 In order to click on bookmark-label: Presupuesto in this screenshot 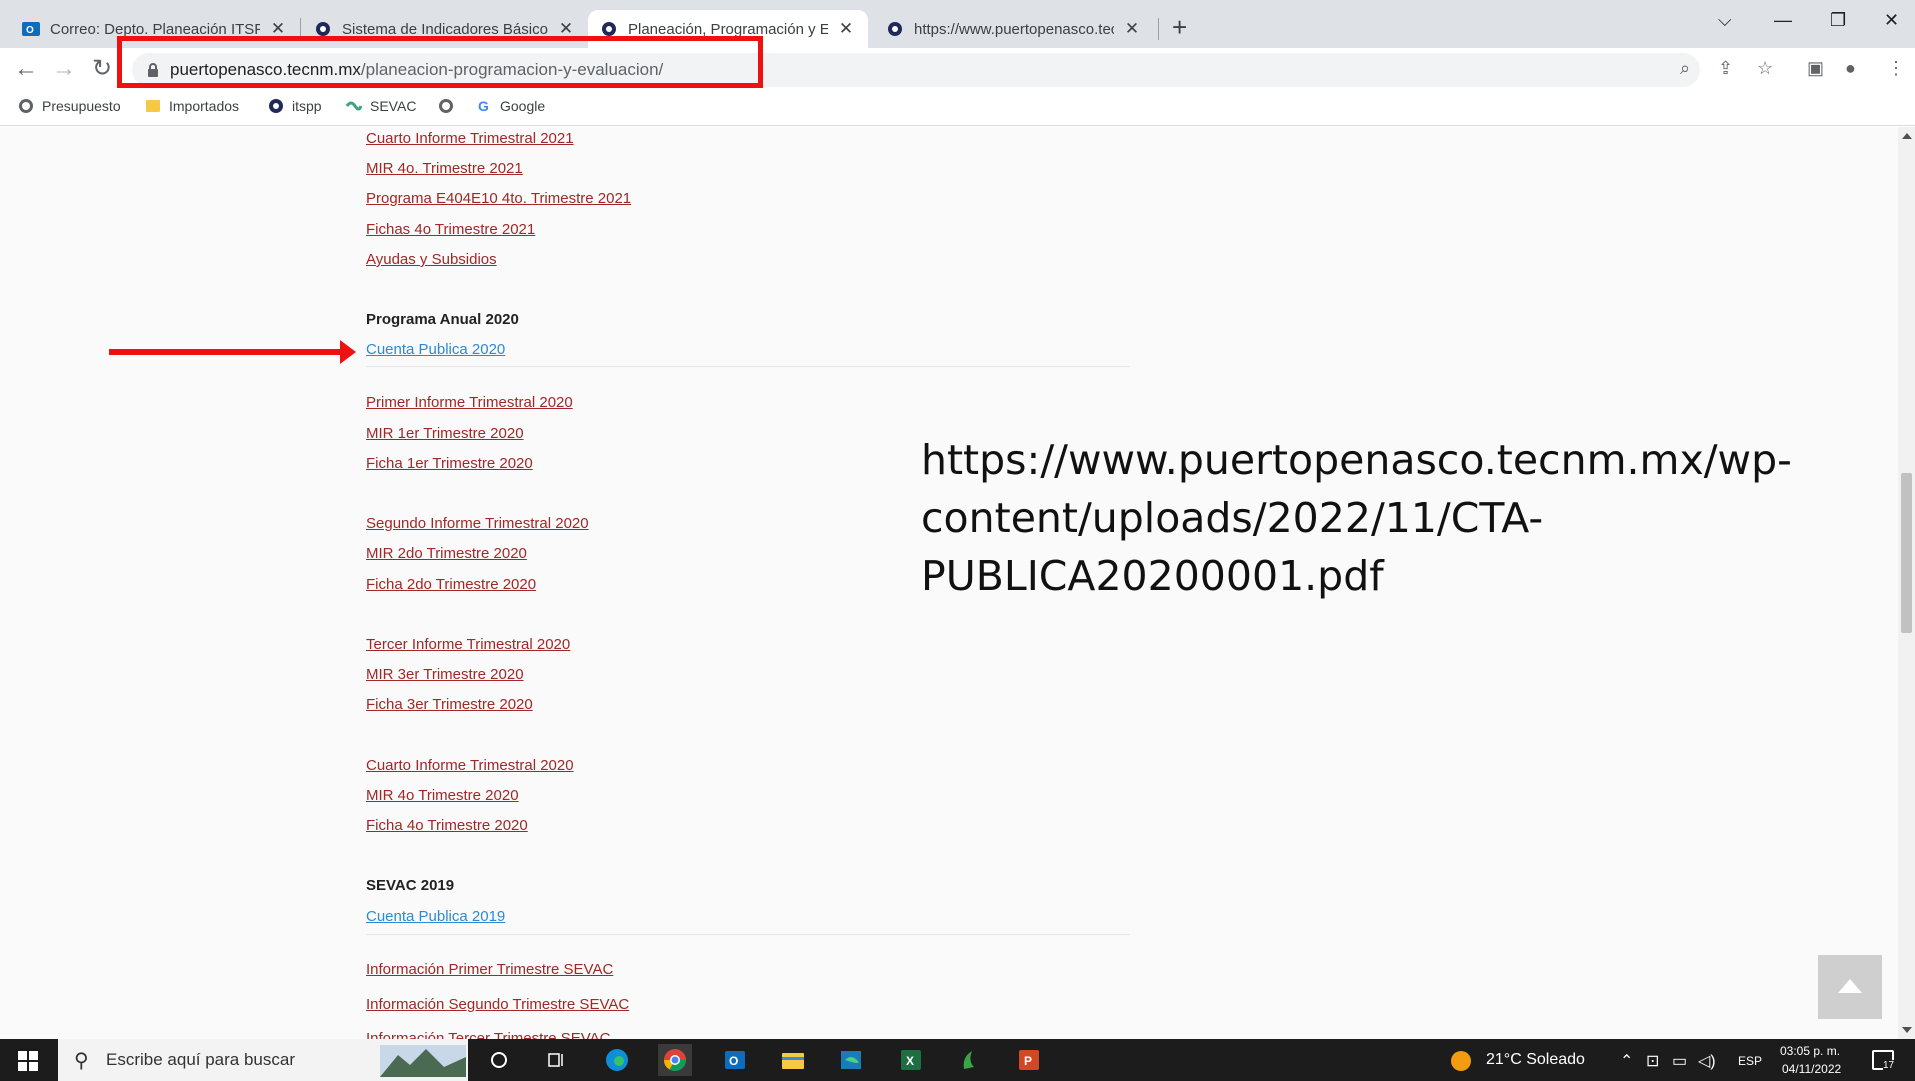, I will do `click(81, 106)`.